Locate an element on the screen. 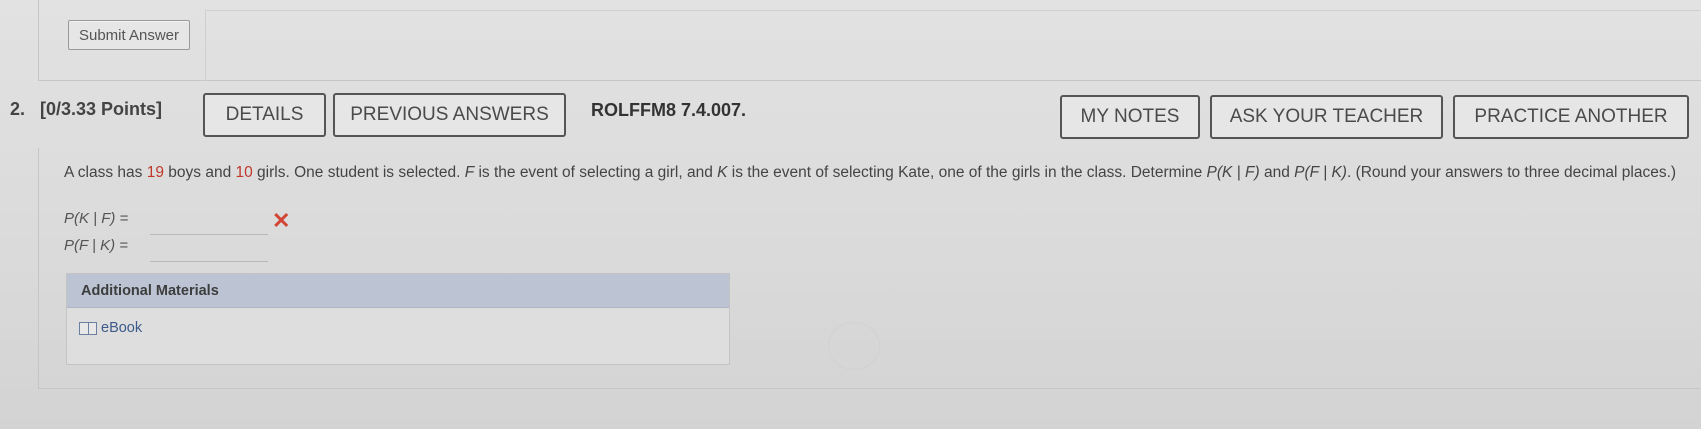 The width and height of the screenshot is (1701, 429). girls-count: 10 is located at coordinates (244, 172).